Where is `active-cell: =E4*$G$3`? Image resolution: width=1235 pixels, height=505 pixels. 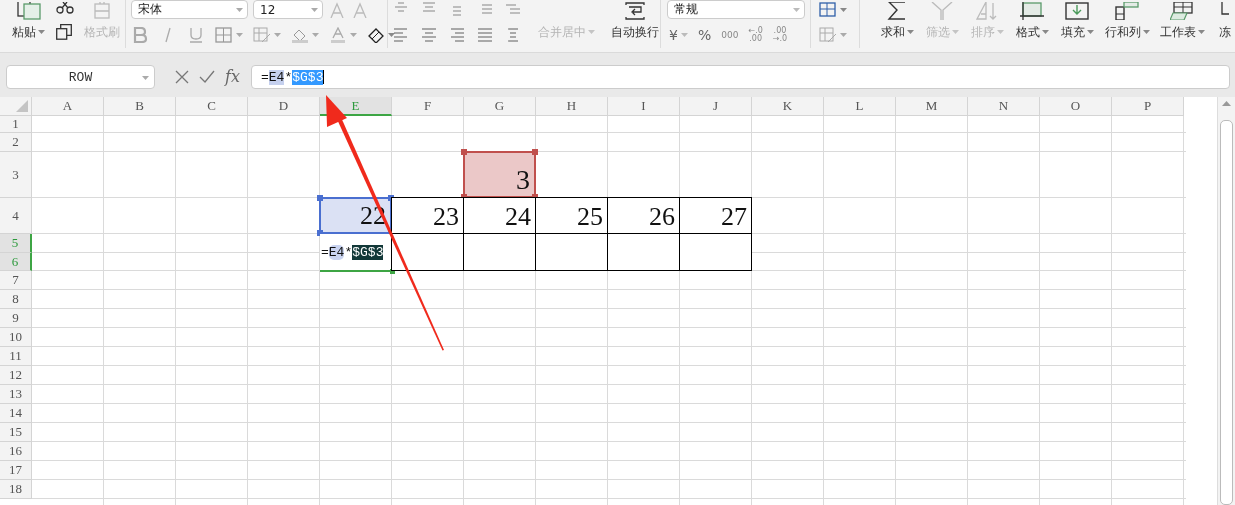 active-cell: =E4*$G$3 is located at coordinates (356, 253).